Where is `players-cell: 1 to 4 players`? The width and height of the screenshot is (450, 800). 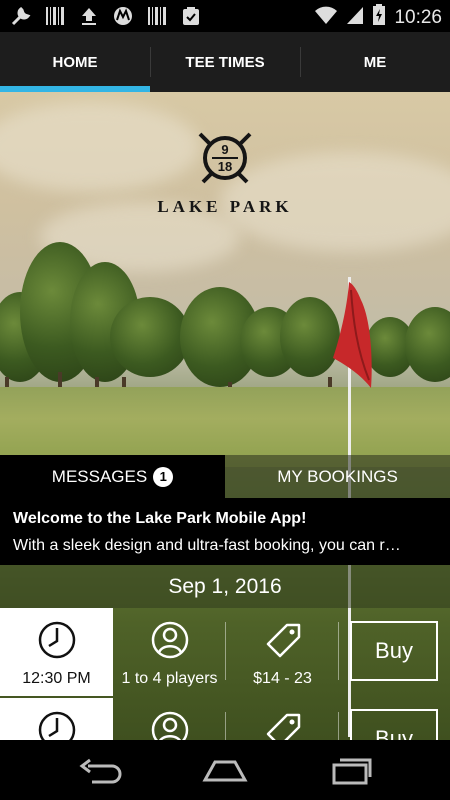 players-cell: 1 to 4 players is located at coordinates (169, 652).